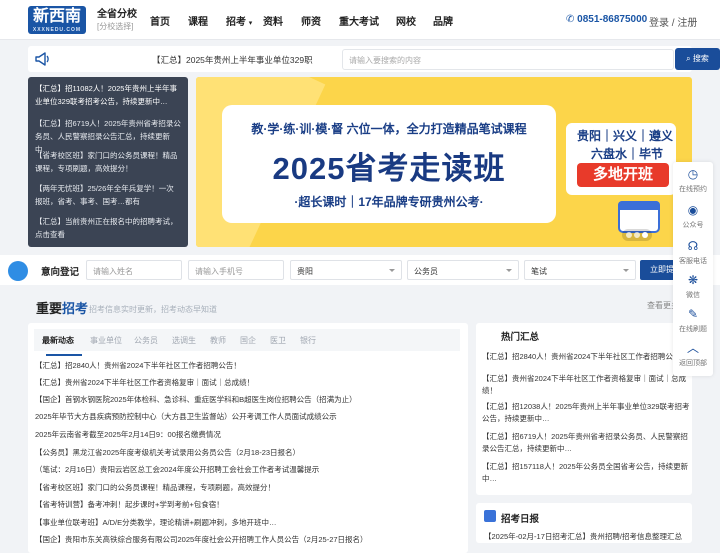 The width and height of the screenshot is (720, 553). What do you see at coordinates (42, 59) in the screenshot?
I see `megaphone-icon` at bounding box center [42, 59].